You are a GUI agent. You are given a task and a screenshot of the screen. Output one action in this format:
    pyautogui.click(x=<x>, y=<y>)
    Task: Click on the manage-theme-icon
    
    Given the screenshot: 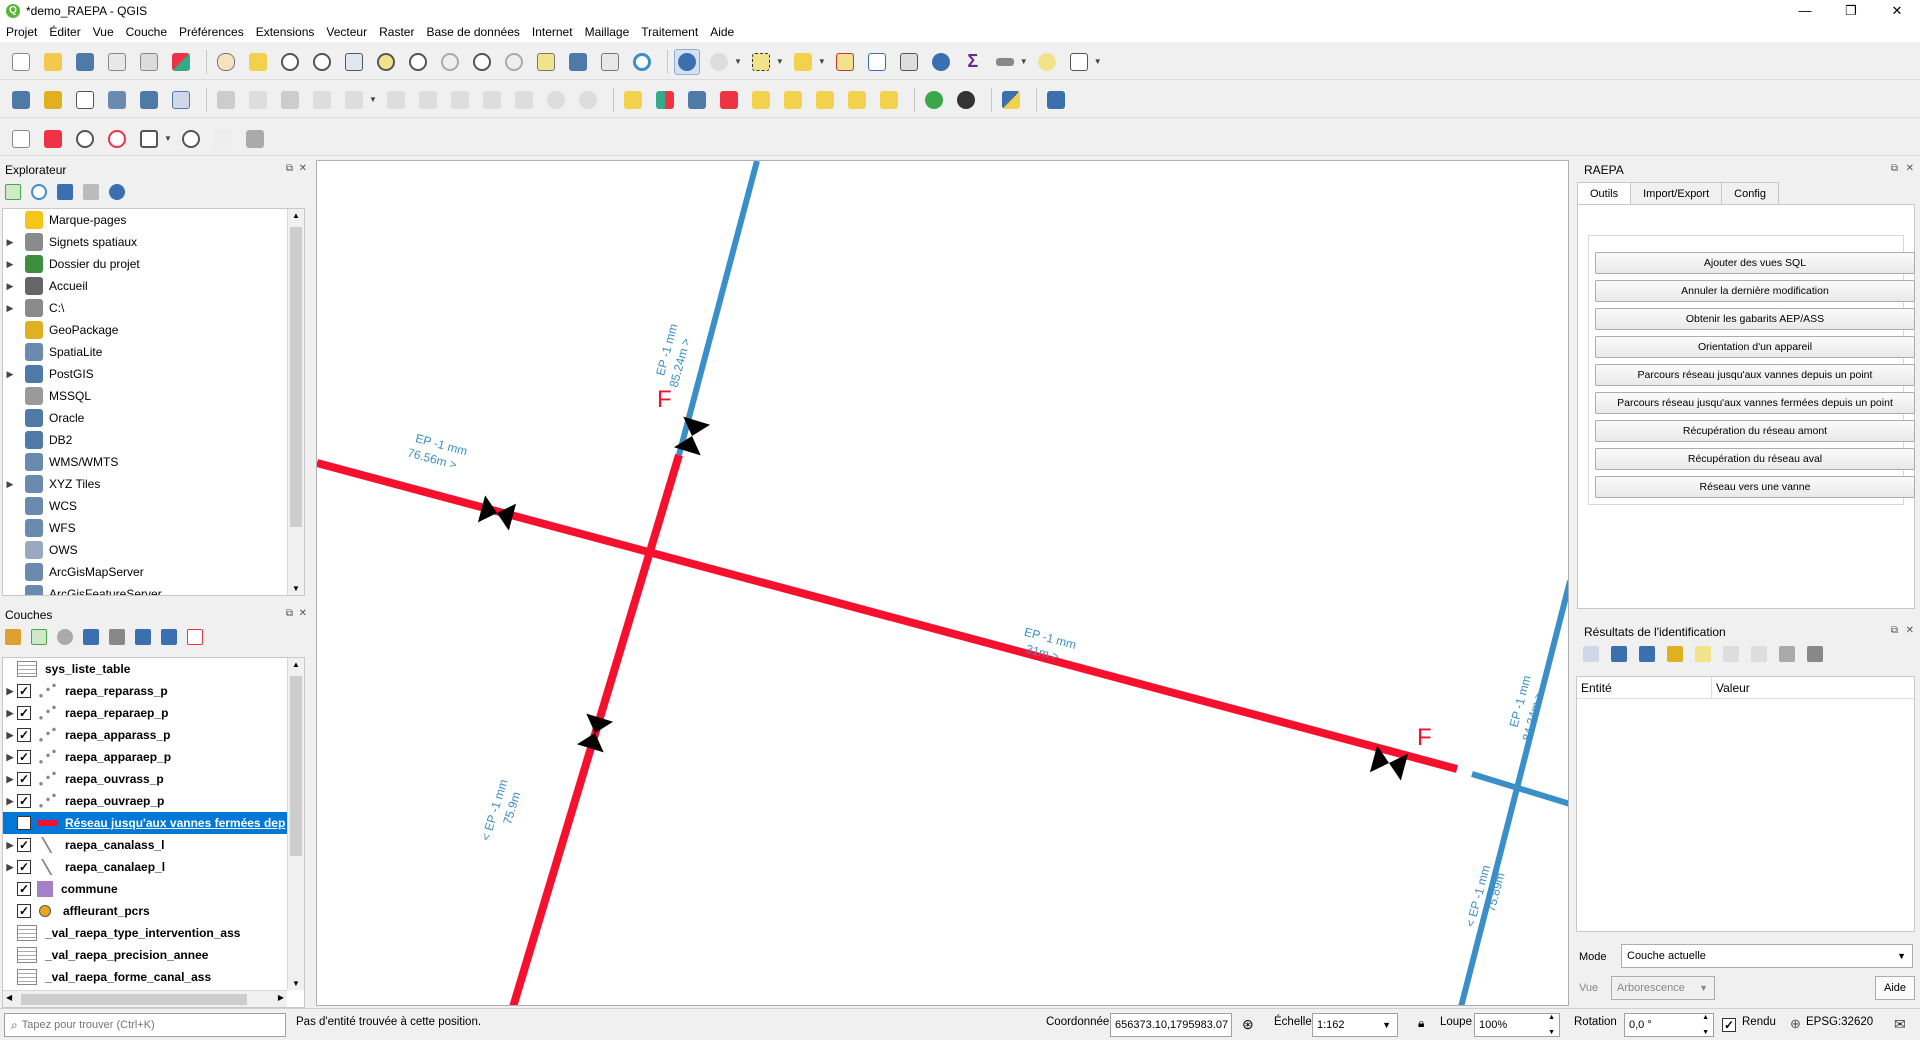 What is the action you would take?
    pyautogui.click(x=65, y=637)
    